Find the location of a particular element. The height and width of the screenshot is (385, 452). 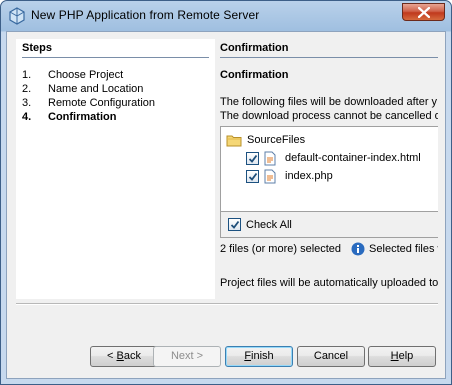

finish-button: Finish is located at coordinates (259, 356).